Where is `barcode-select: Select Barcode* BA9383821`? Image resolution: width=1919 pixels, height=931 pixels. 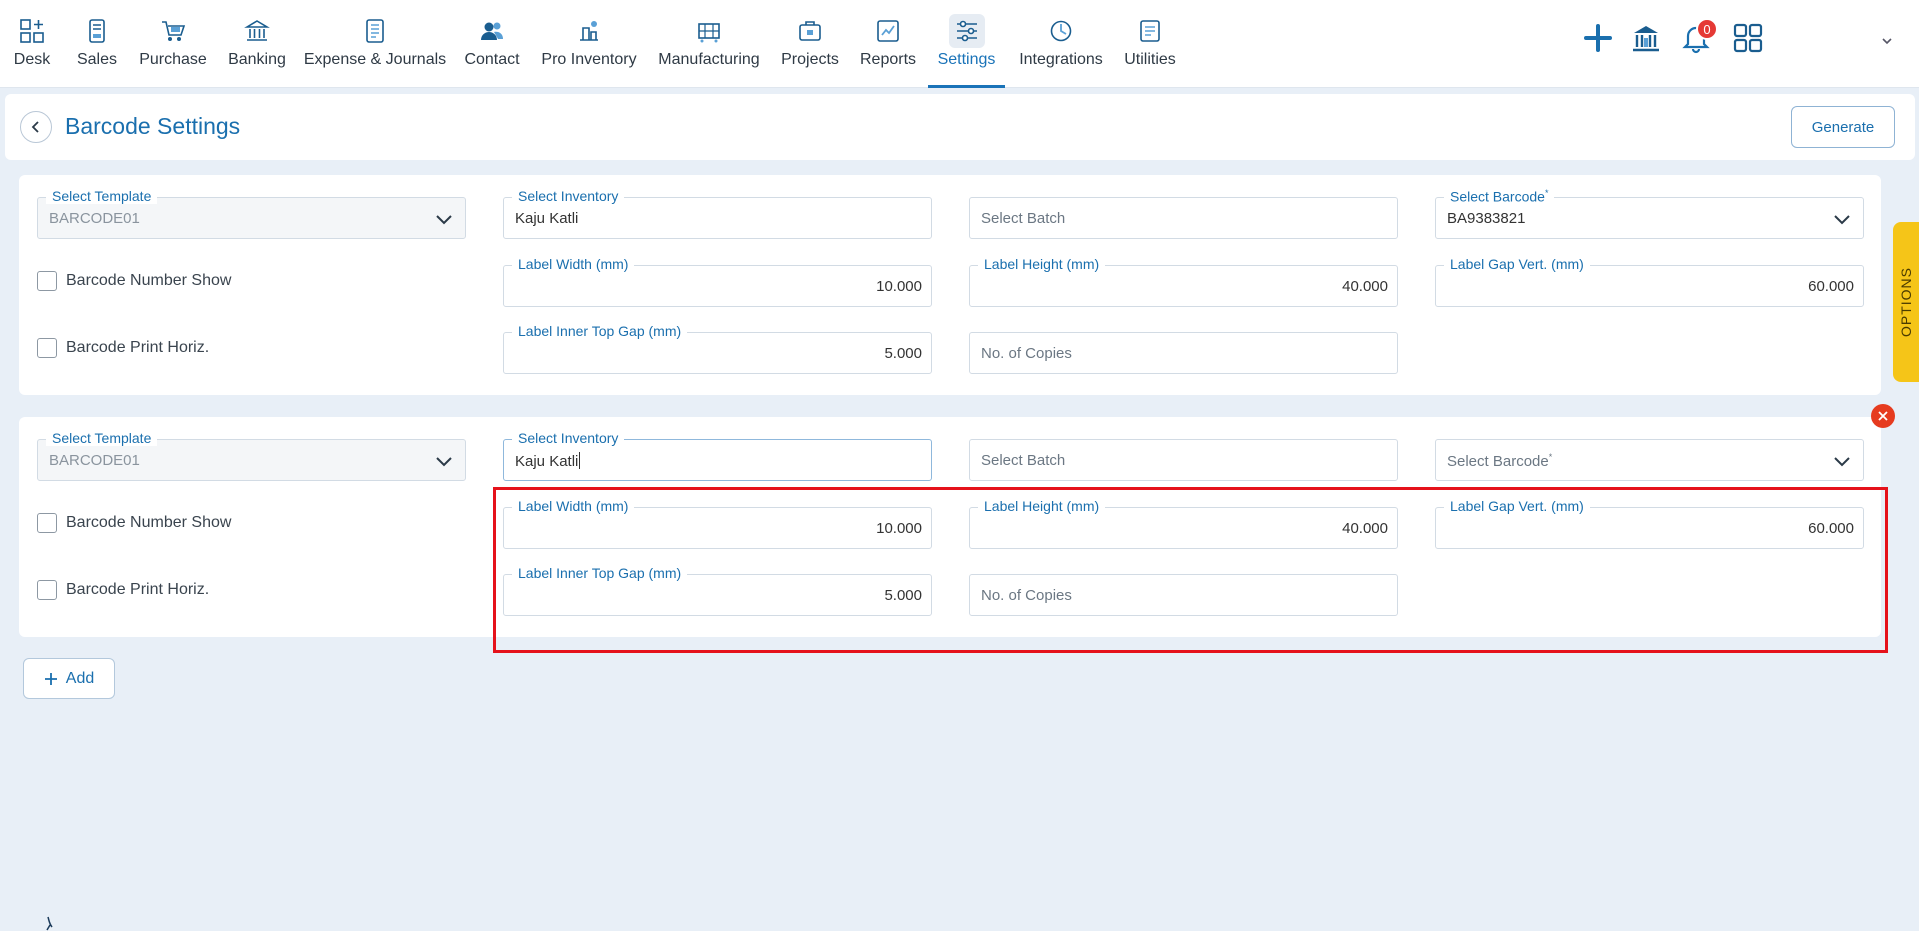
barcode-select: Select Barcode* BA9383821 is located at coordinates (1649, 213).